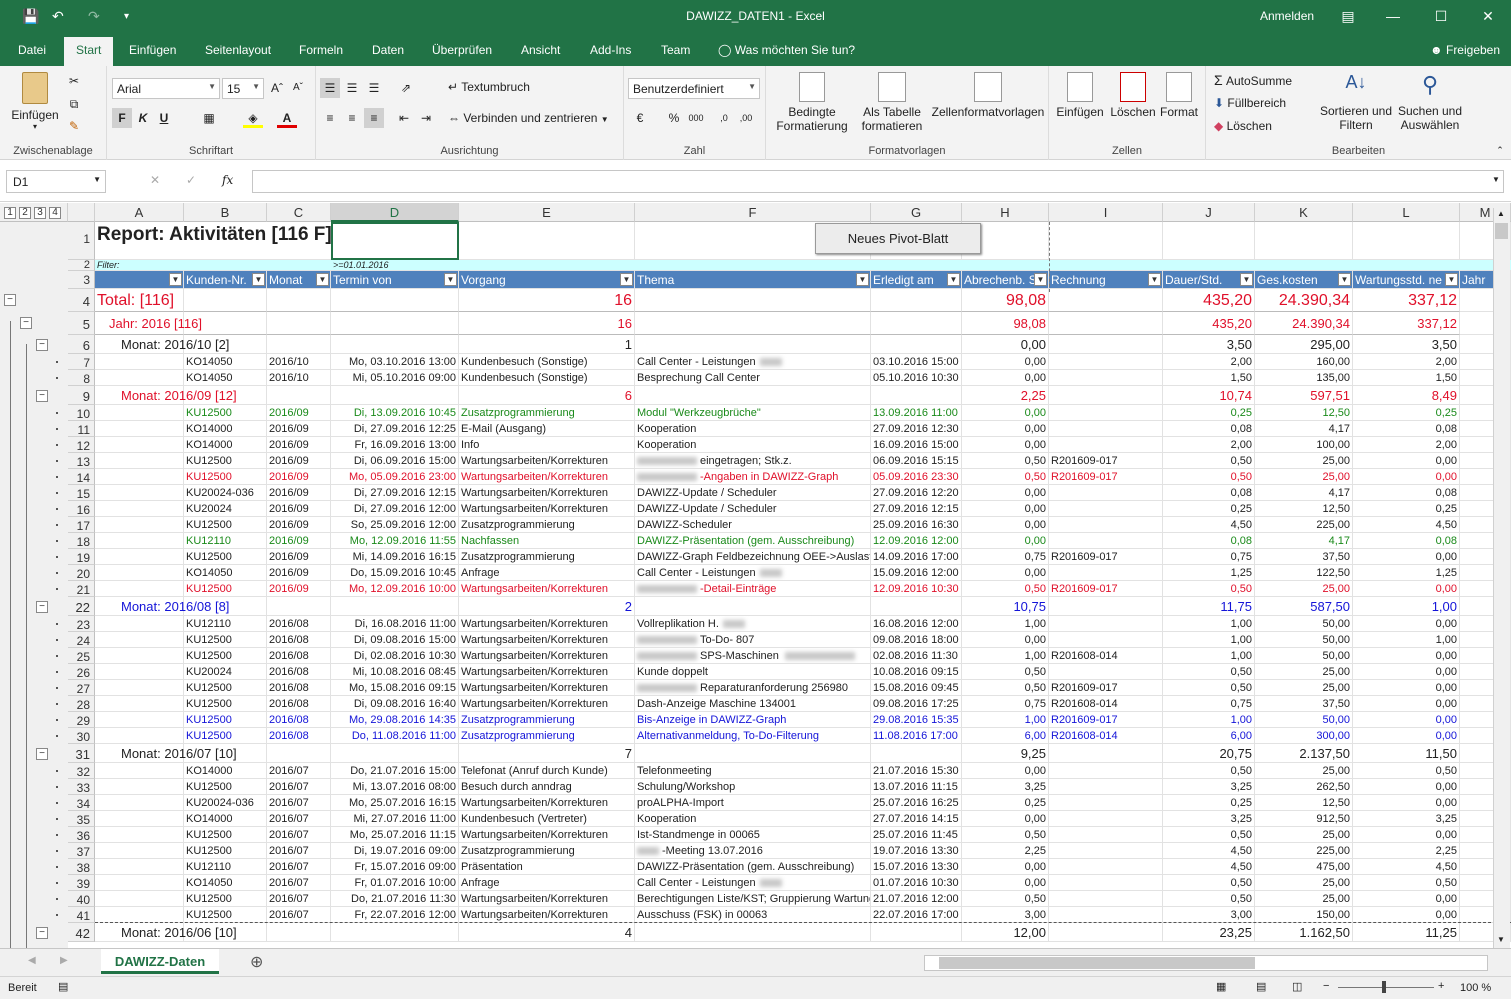  What do you see at coordinates (1304, 344) in the screenshot?
I see `cell-k6: 295,00` at bounding box center [1304, 344].